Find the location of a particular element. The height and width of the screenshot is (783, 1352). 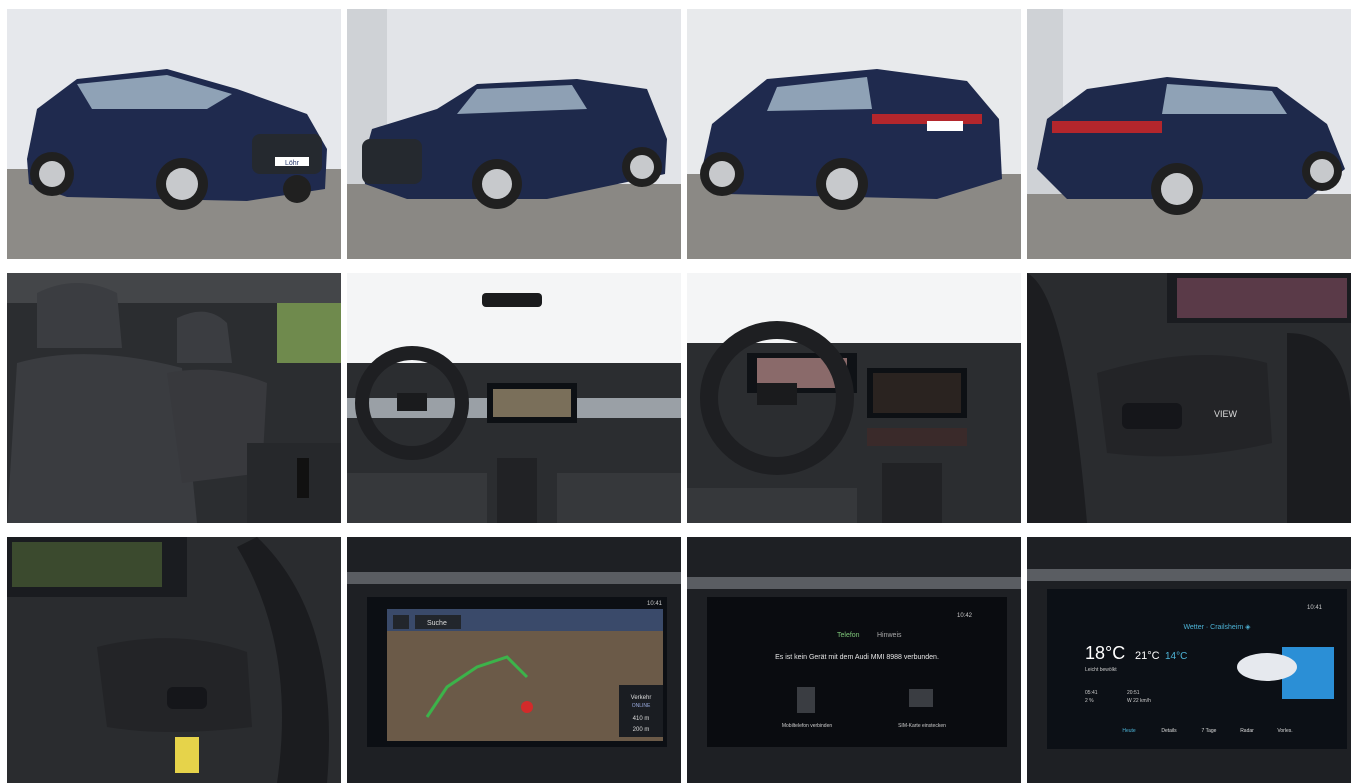

phone-header-right: Hinweis is located at coordinates (889, 635).